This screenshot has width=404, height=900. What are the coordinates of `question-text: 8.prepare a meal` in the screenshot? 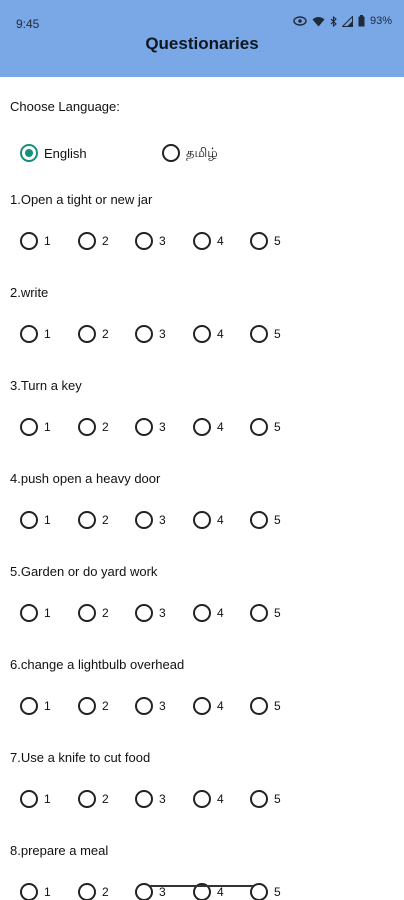 It's located at (59, 850).